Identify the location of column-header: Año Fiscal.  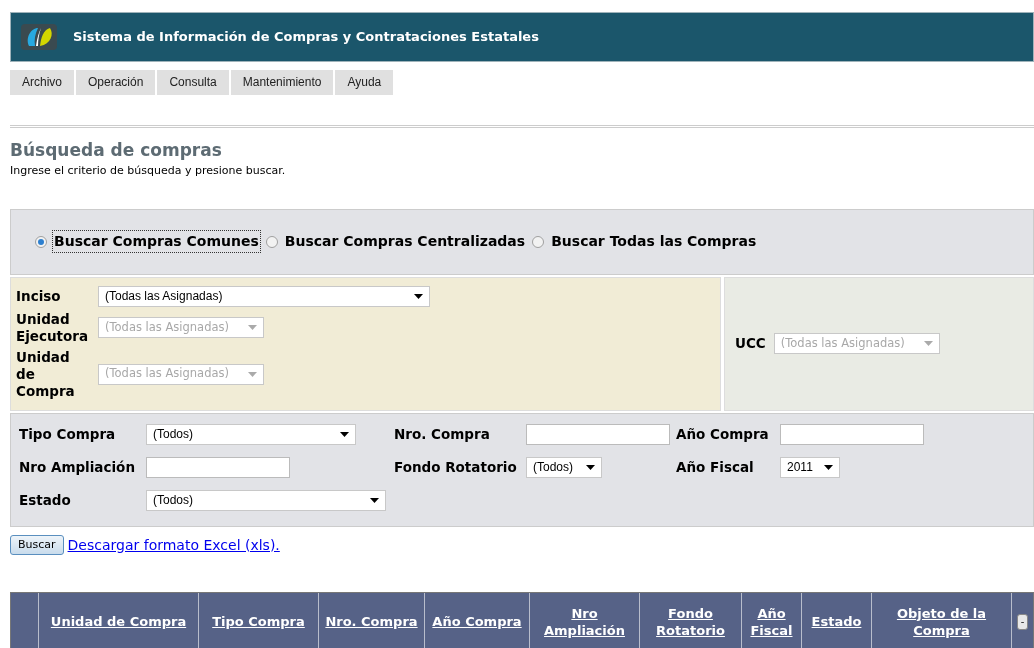
(771, 620).